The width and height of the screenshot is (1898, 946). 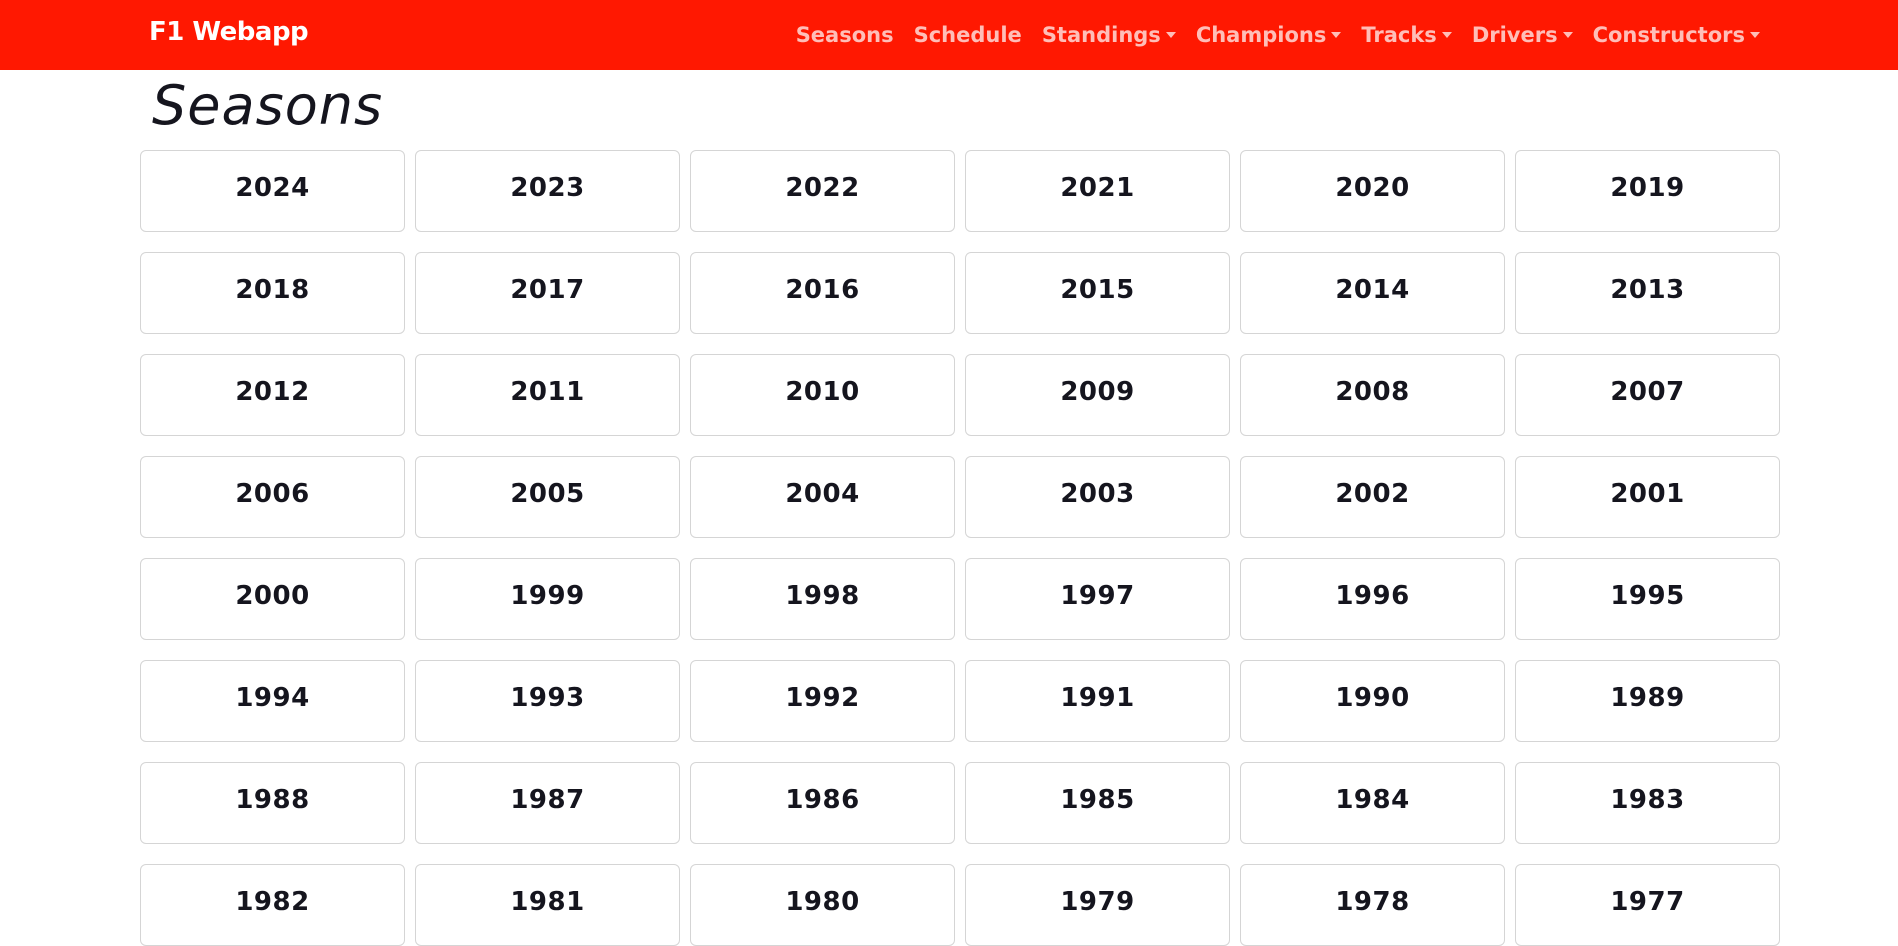 I want to click on season-card: 2009, so click(x=1097, y=395).